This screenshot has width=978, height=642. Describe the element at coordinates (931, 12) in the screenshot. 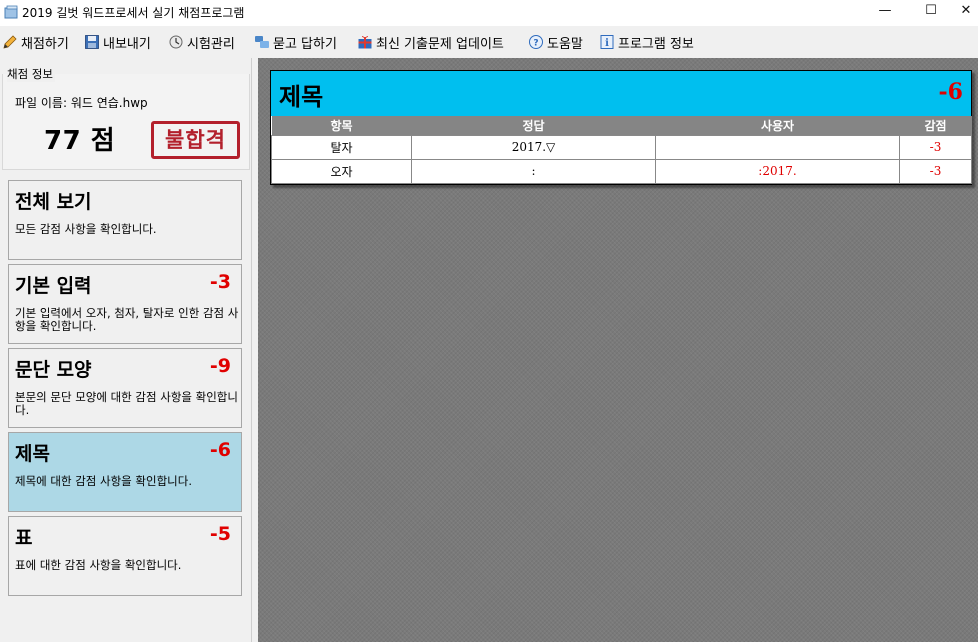

I see `maximize-button: ☐` at that location.